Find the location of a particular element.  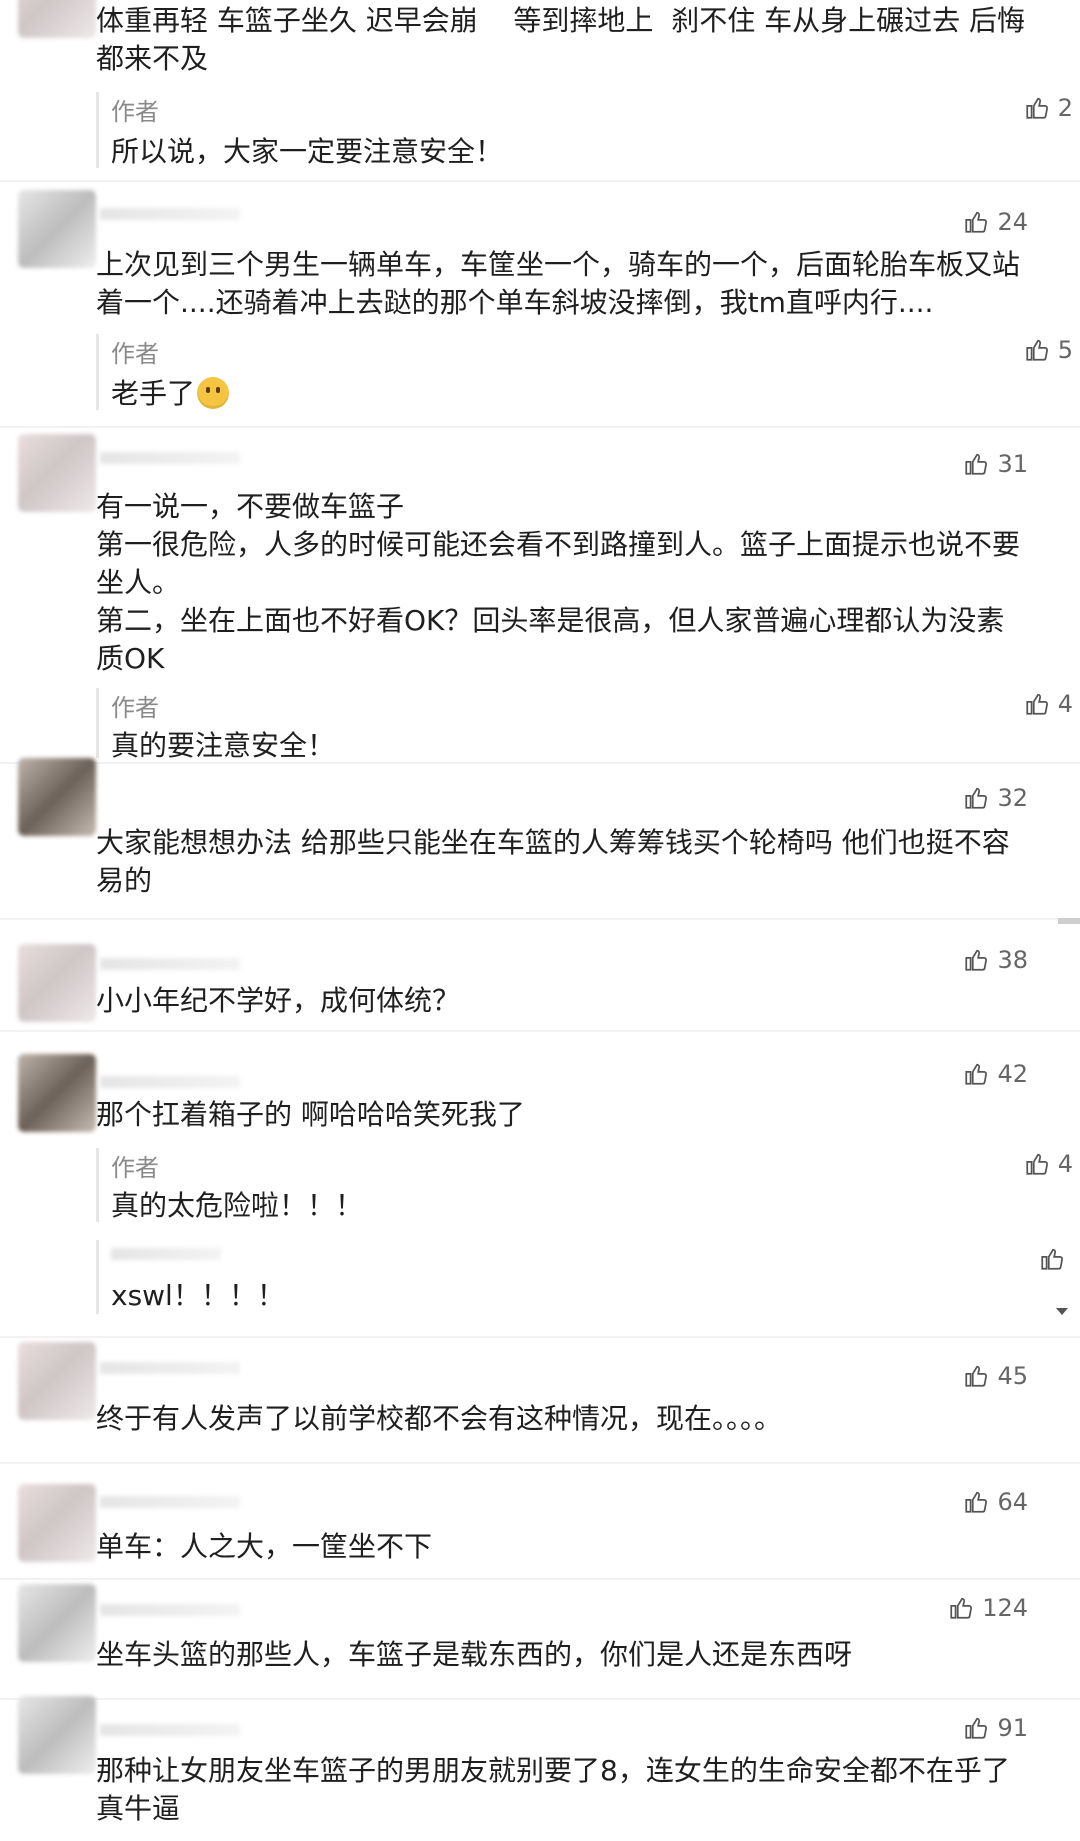

emoji-icon is located at coordinates (213, 393).